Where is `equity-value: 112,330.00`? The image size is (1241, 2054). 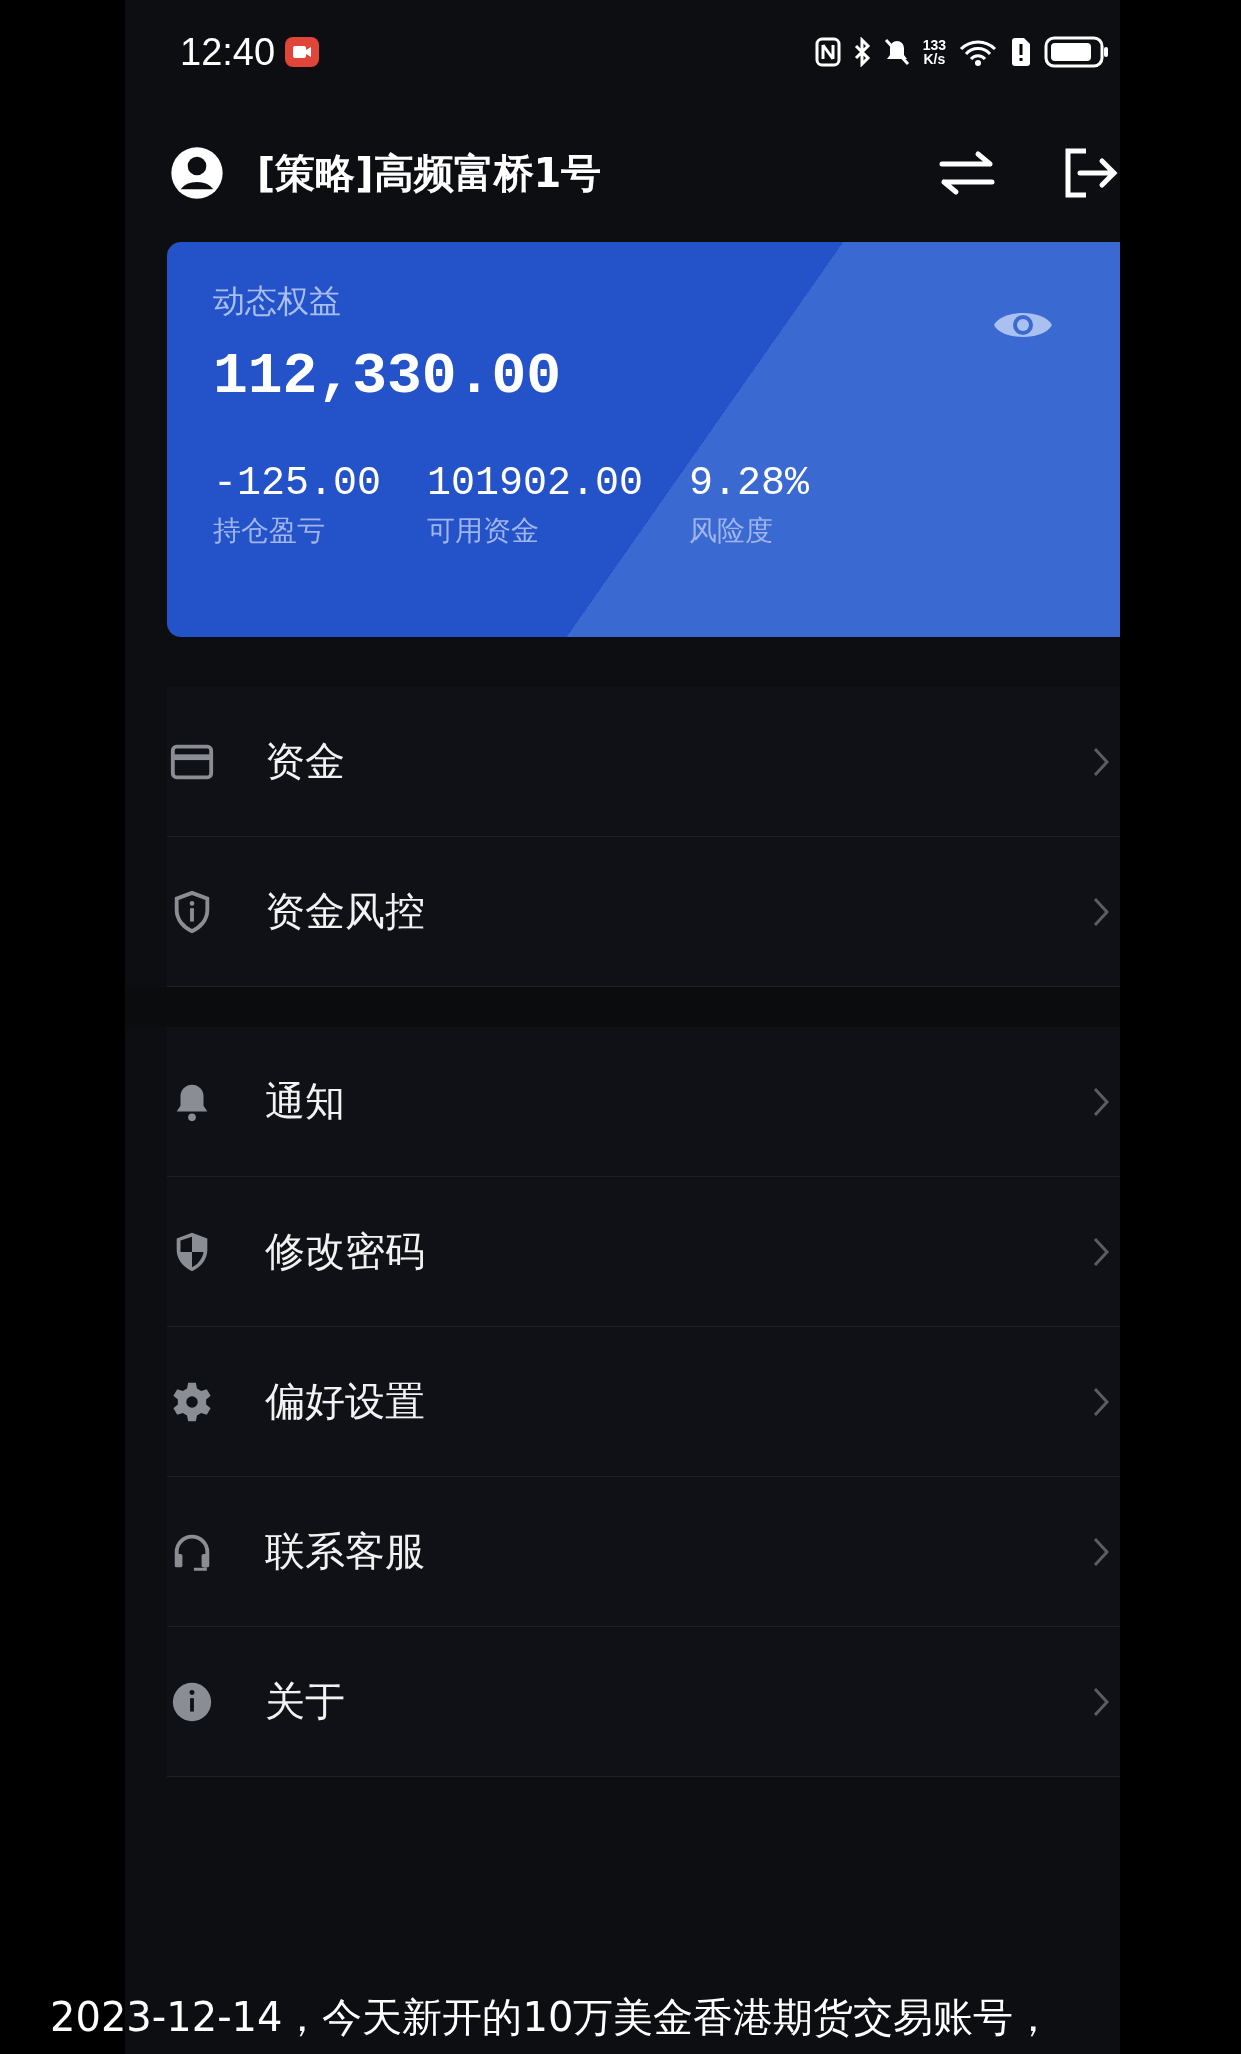
equity-value: 112,330.00 is located at coordinates (387, 376).